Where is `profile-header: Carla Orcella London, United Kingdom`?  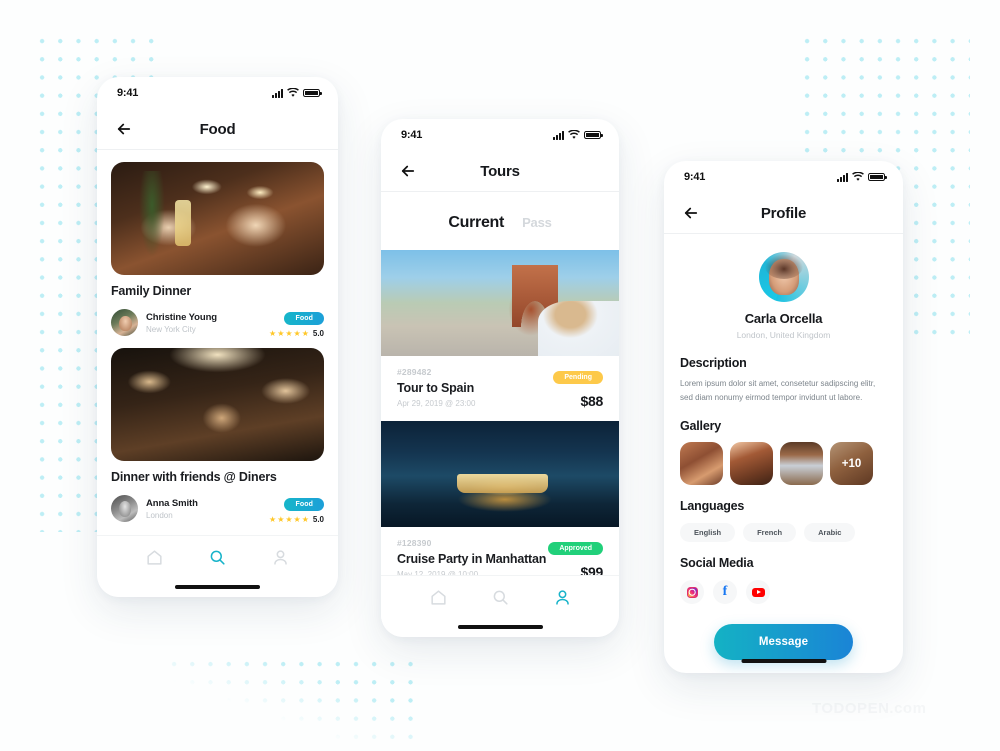 profile-header: Carla Orcella London, United Kingdom is located at coordinates (783, 289).